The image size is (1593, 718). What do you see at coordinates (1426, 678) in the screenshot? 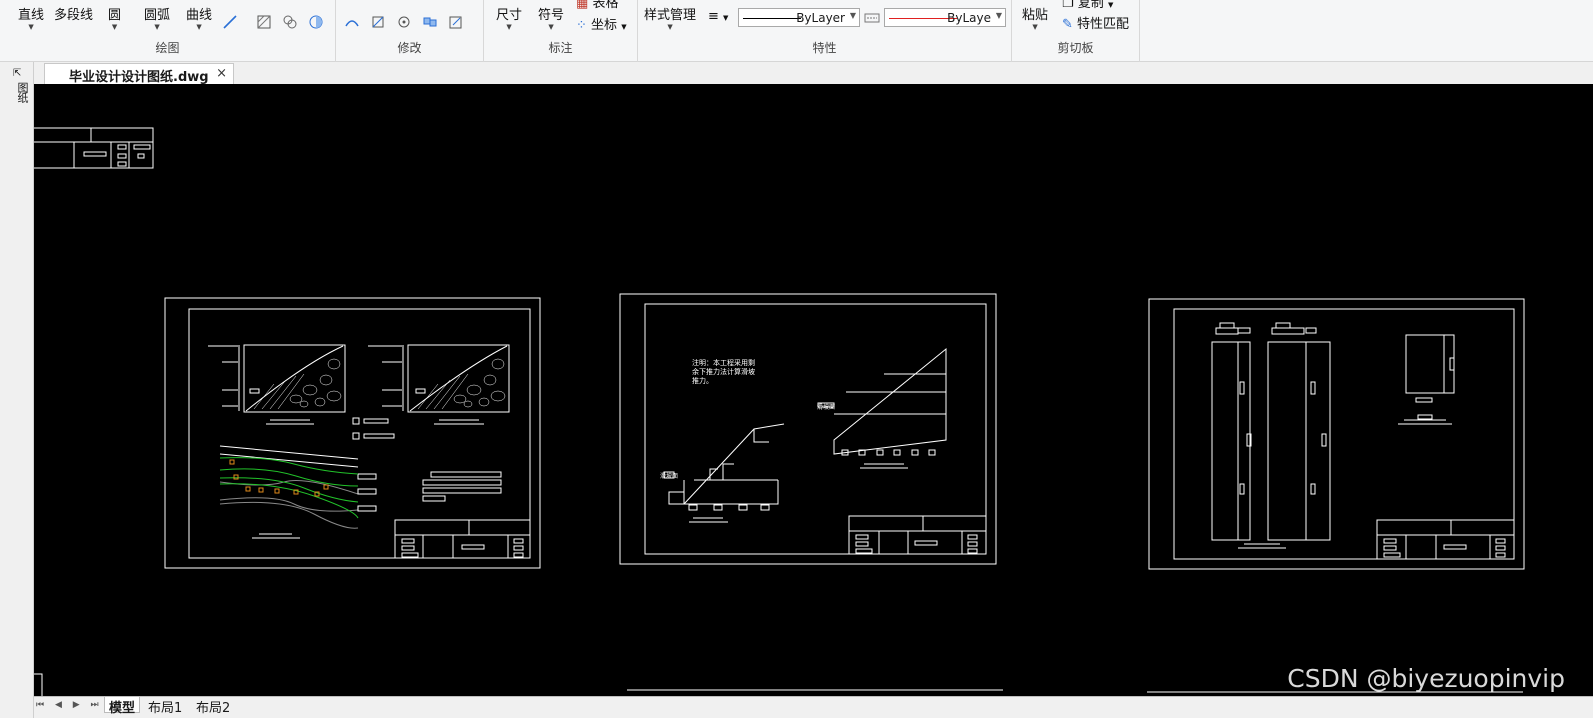
I see `watermark-text: CSDN @biyezuopinvip` at bounding box center [1426, 678].